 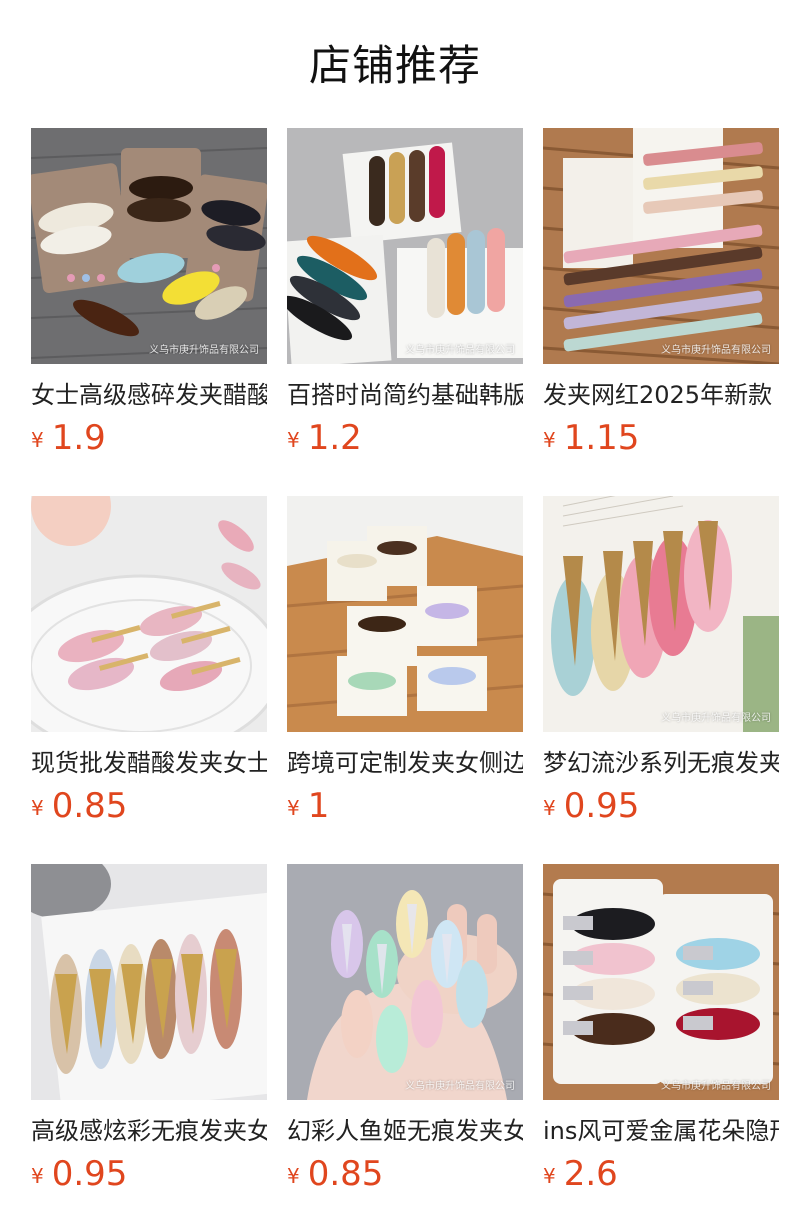 I want to click on product-name: 幻彩人鱼姬无痕发夹女, so click(x=405, y=1131).